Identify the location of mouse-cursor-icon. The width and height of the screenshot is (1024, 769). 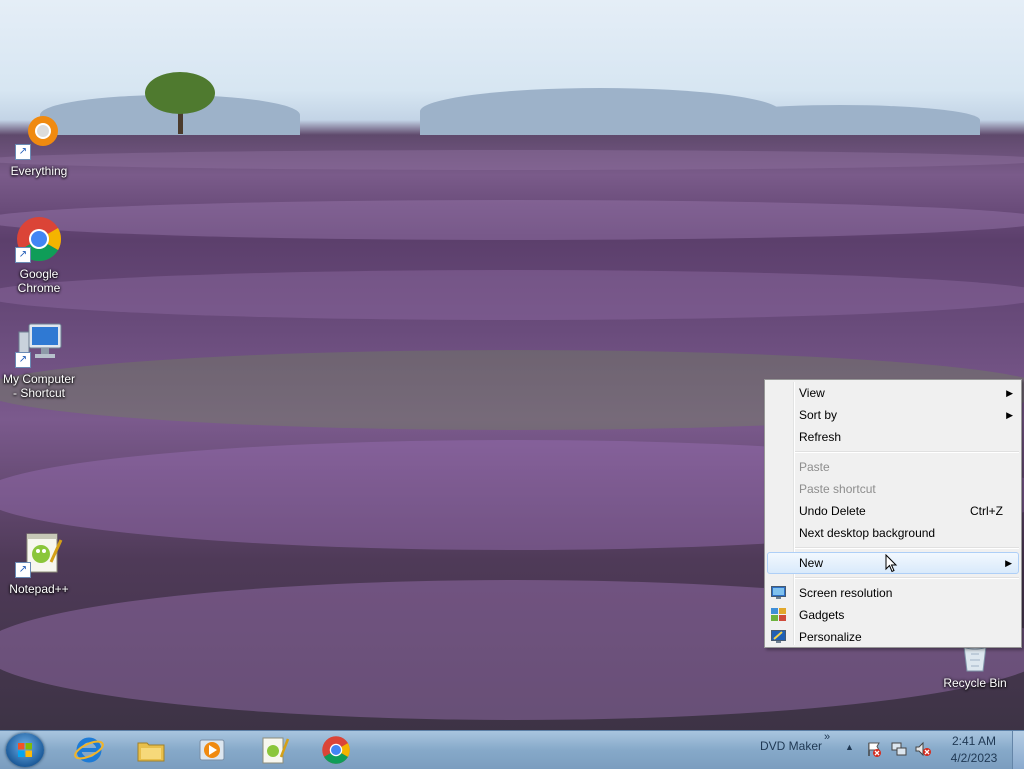
(891, 563).